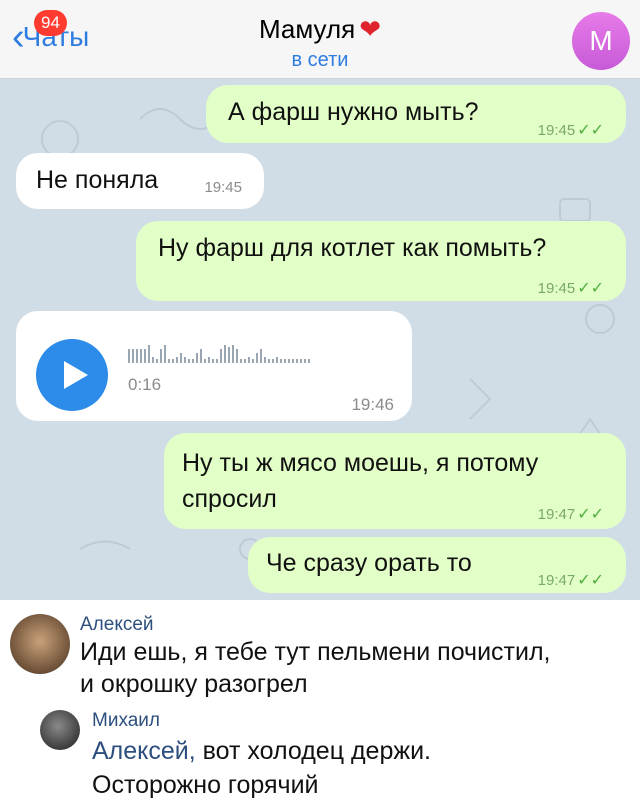 Image resolution: width=640 pixels, height=810 pixels. I want to click on contact-name: Мамуля, so click(307, 29).